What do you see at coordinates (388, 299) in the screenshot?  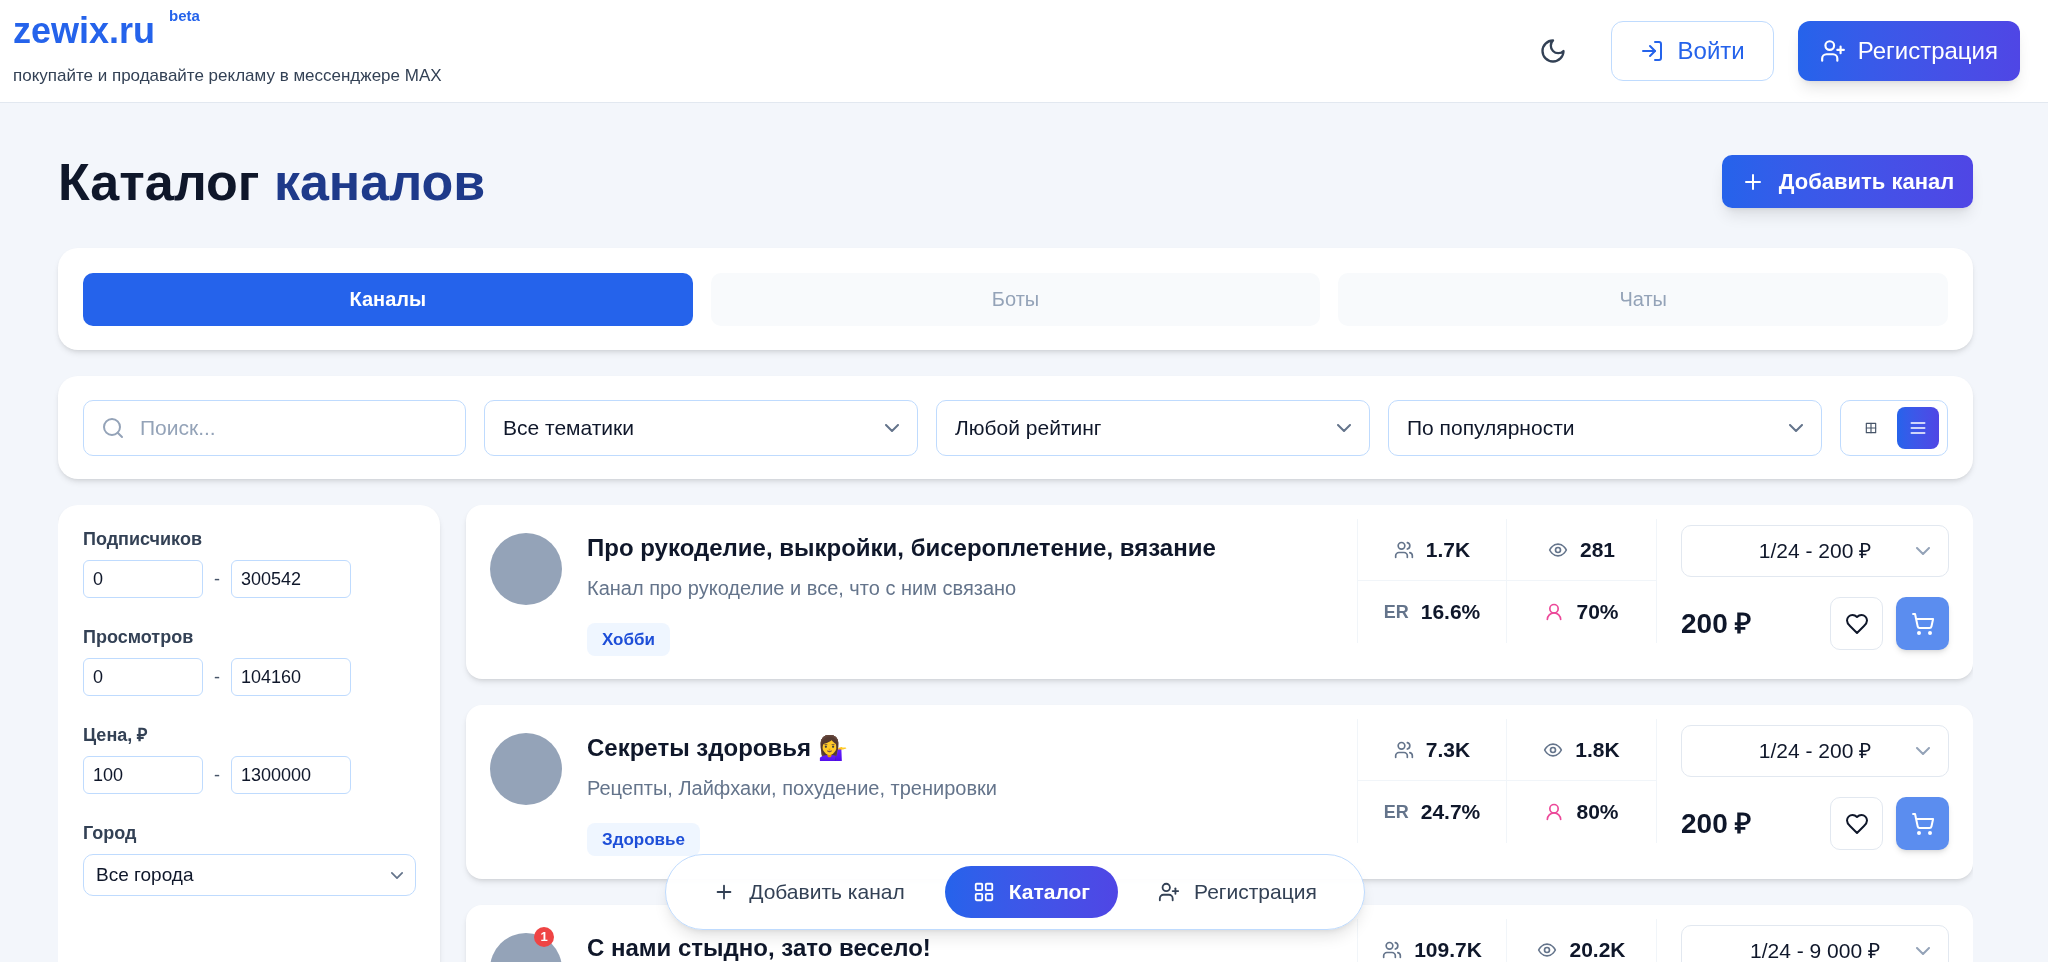 I see `tab: Каналы` at bounding box center [388, 299].